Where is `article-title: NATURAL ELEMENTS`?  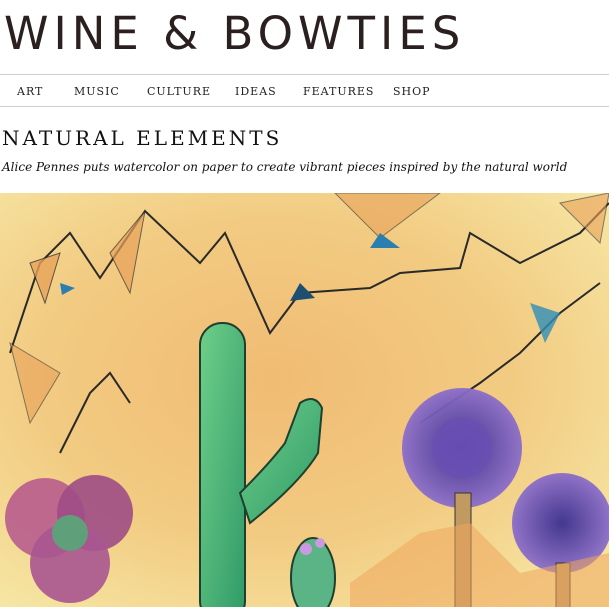
article-title: NATURAL ELEMENTS is located at coordinates (142, 138).